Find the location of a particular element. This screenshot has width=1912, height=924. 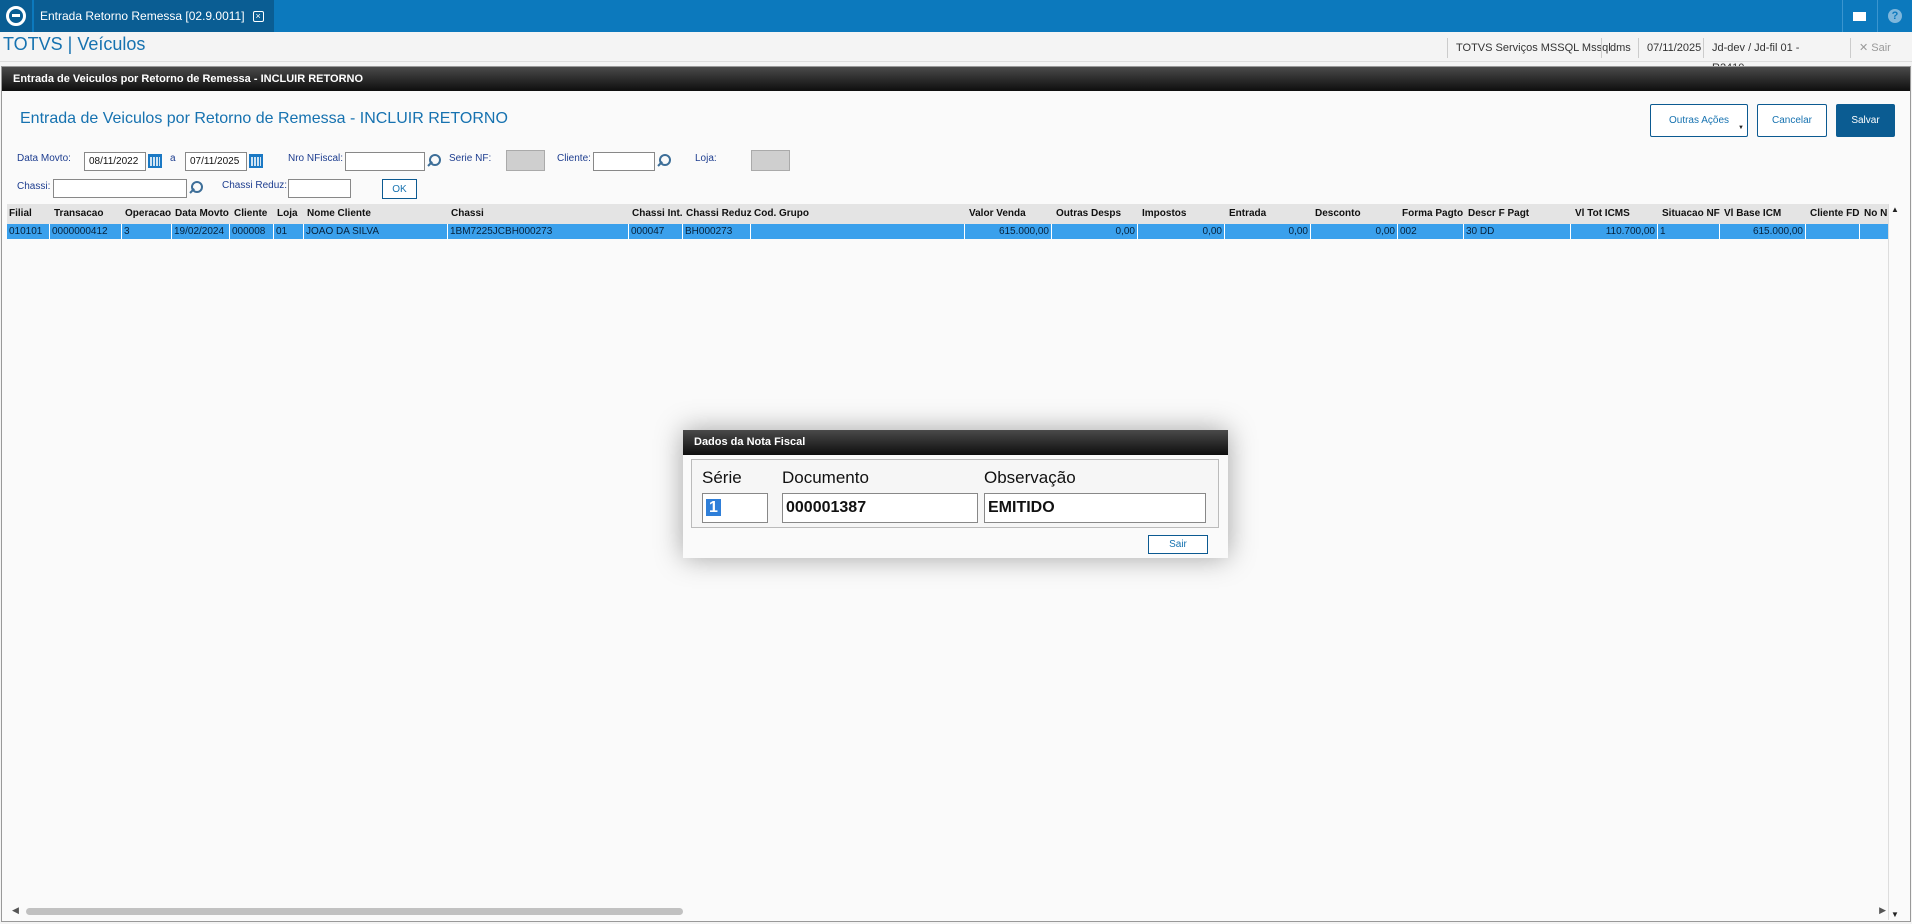

scrollbar-thumb is located at coordinates (354, 911).